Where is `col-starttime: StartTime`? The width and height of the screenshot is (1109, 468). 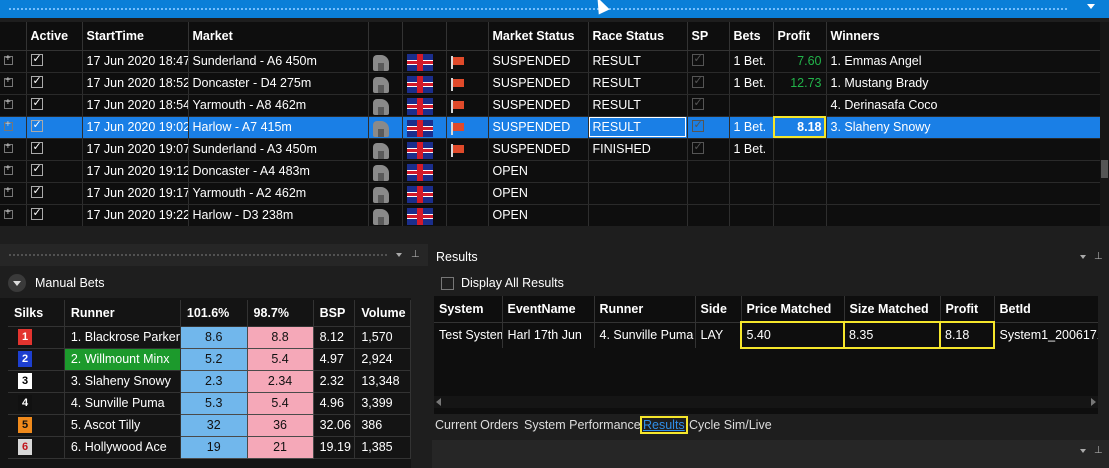
col-starttime: StartTime is located at coordinates (135, 36).